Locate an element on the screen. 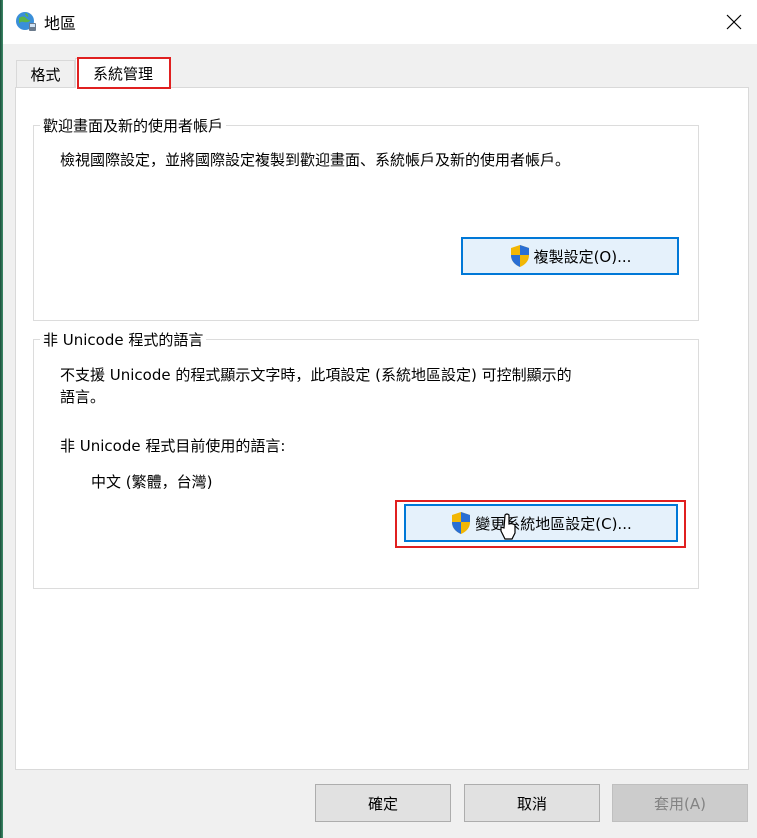  cancel-button: 取消 is located at coordinates (532, 803).